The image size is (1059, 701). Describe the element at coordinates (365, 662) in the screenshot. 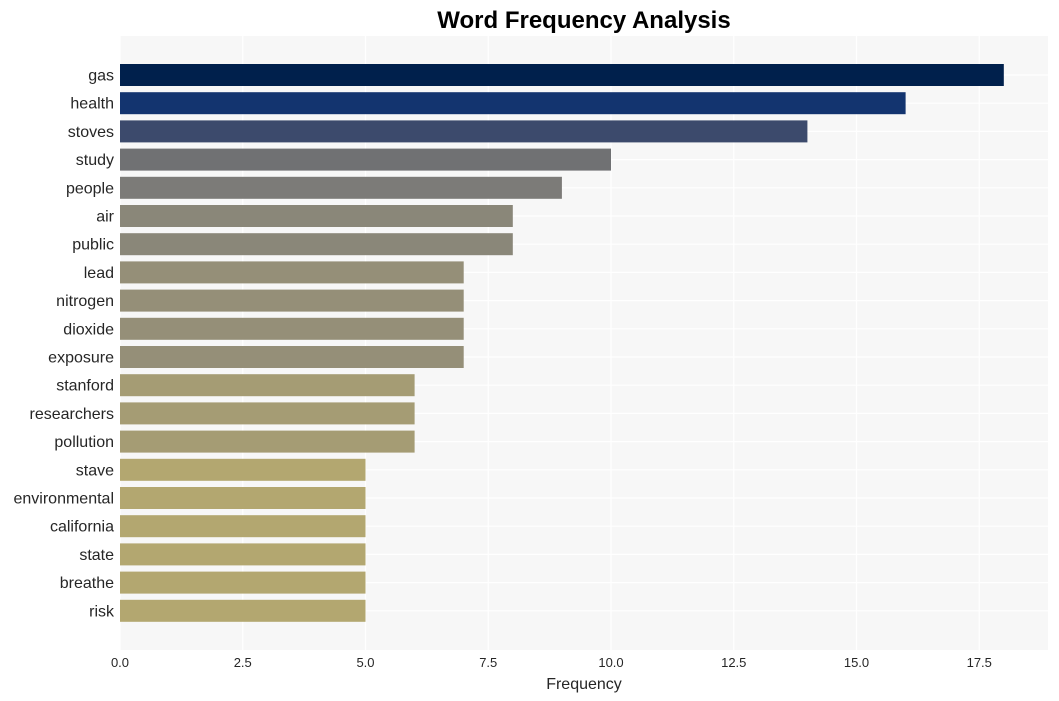

I see `x-tick-label: 5.0` at that location.